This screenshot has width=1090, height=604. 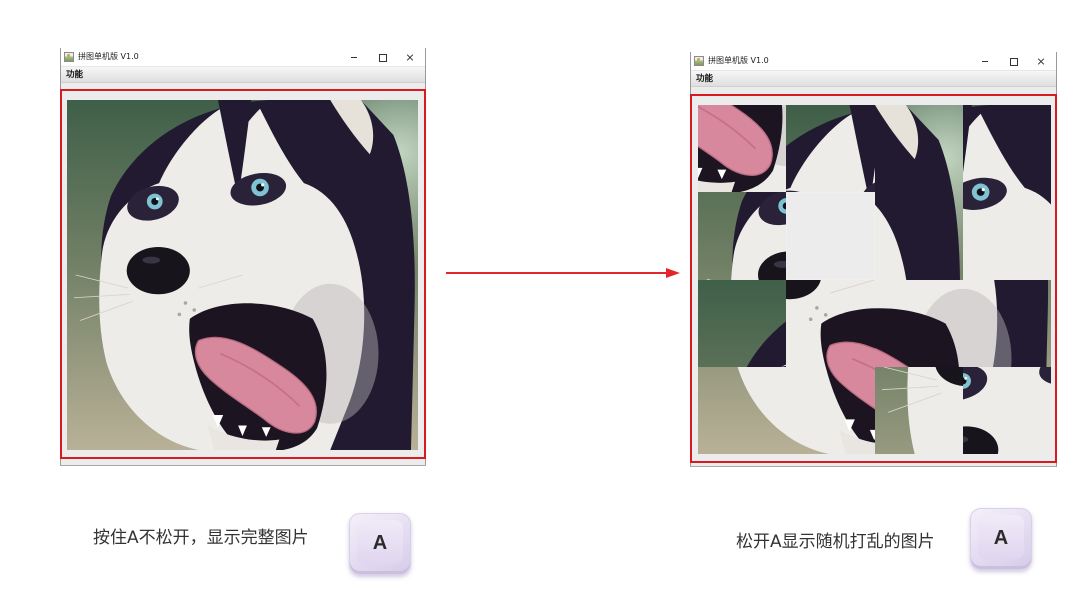 I want to click on arrow-right-icon, so click(x=563, y=273).